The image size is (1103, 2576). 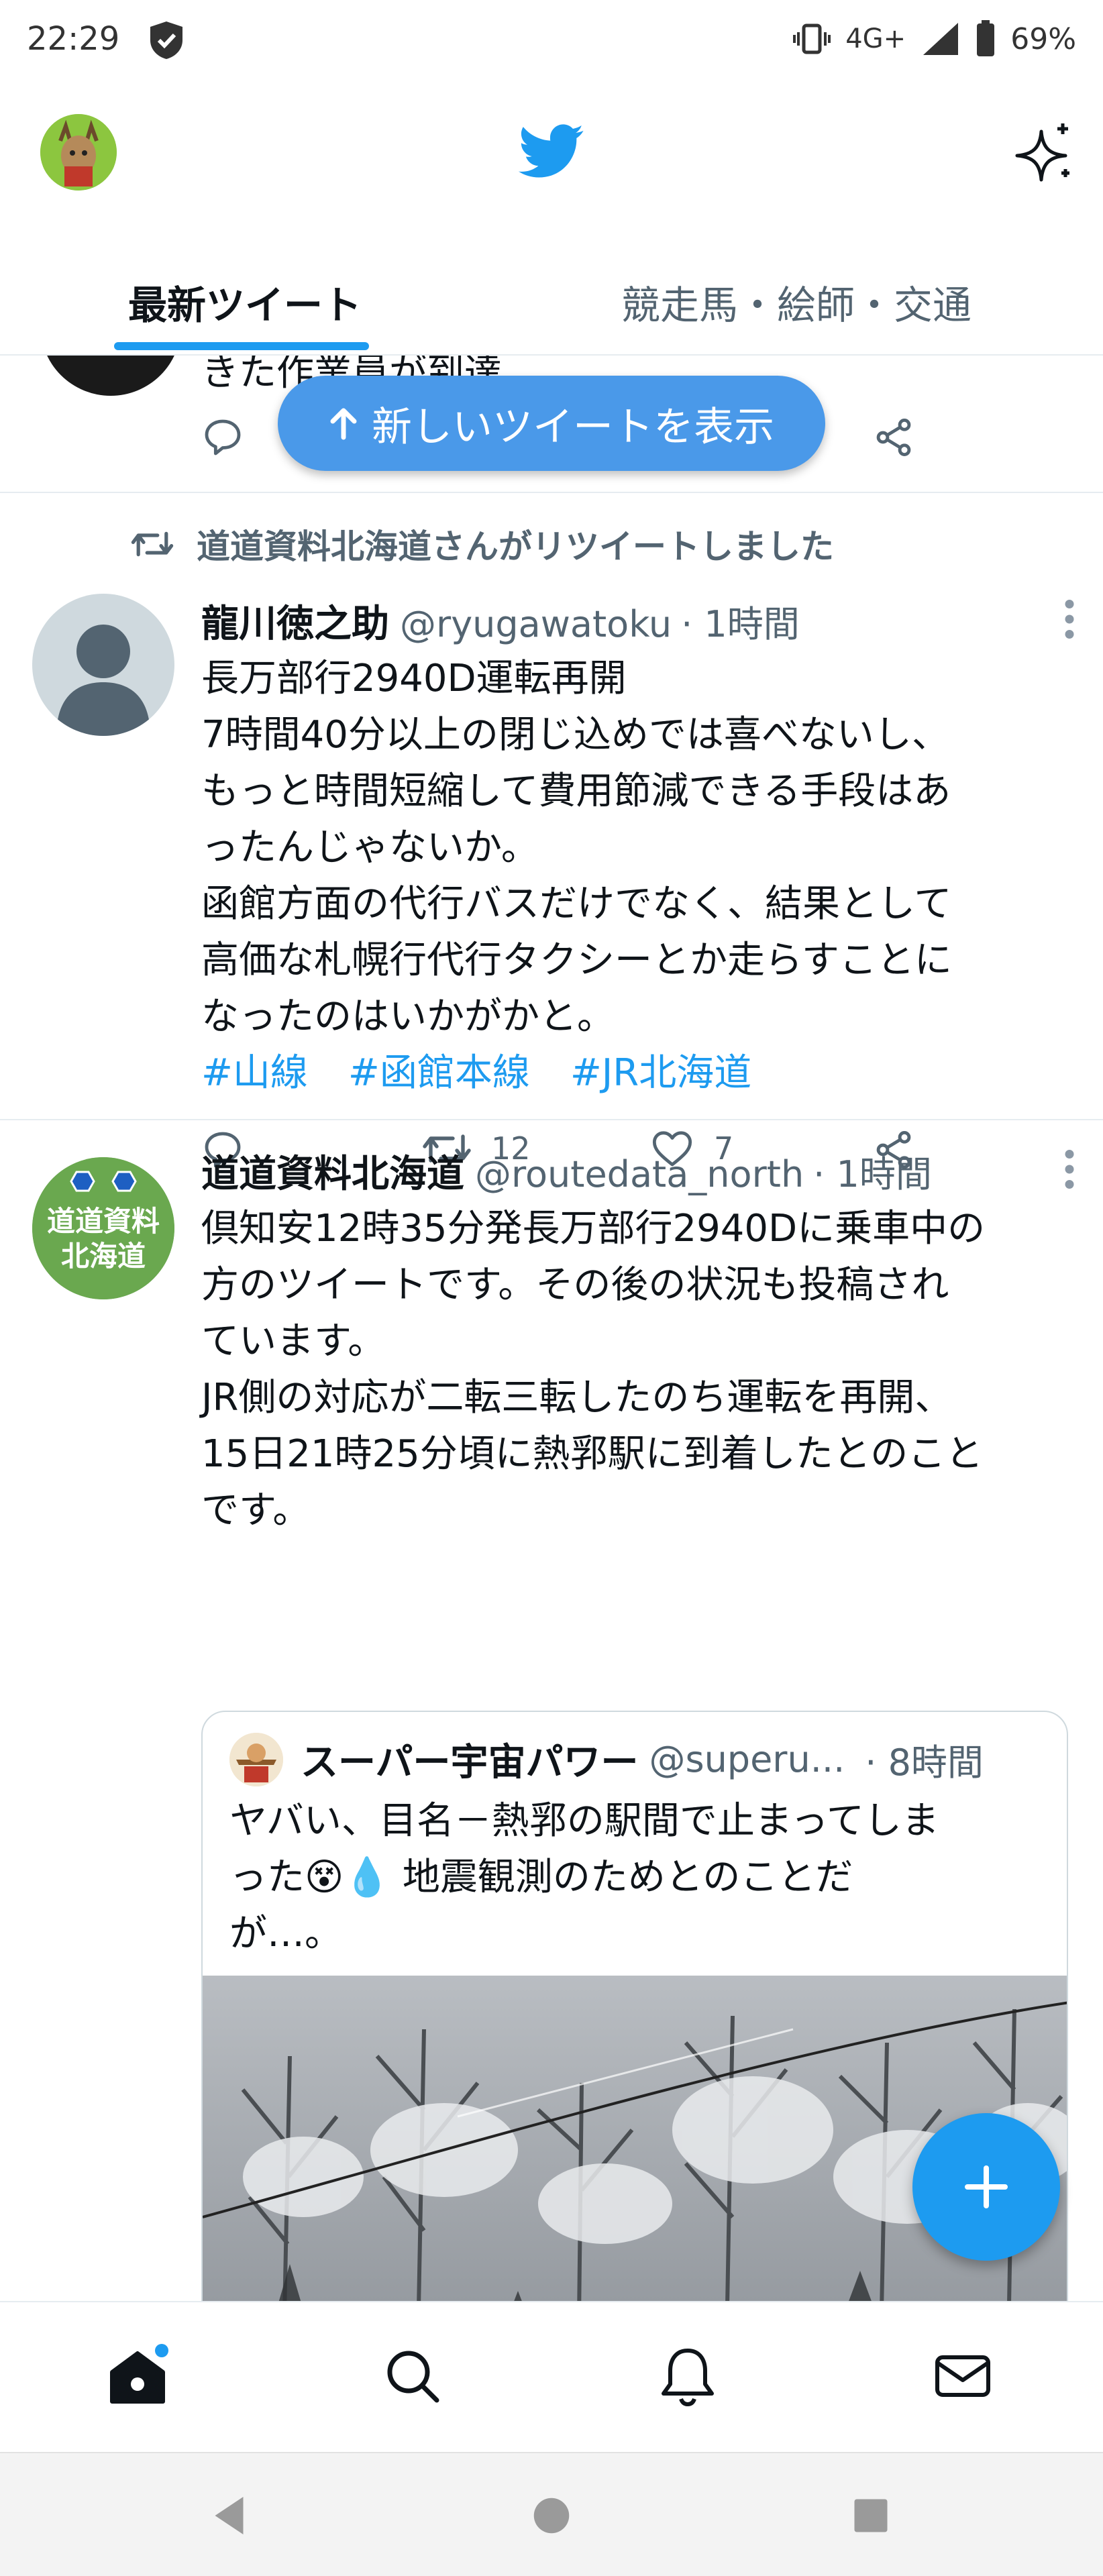 What do you see at coordinates (370, 847) in the screenshot?
I see `tweet-text-line: ったんじゃないか。` at bounding box center [370, 847].